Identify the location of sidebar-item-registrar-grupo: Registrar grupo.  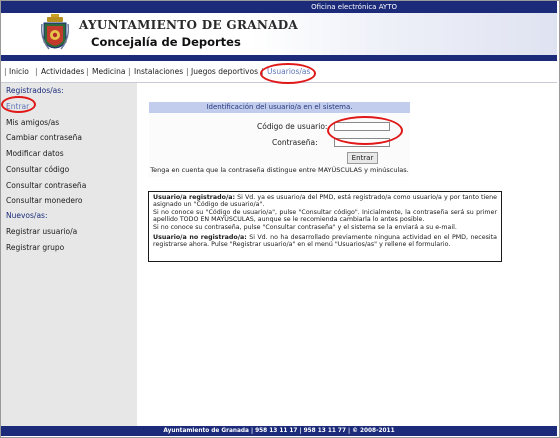
(35, 247).